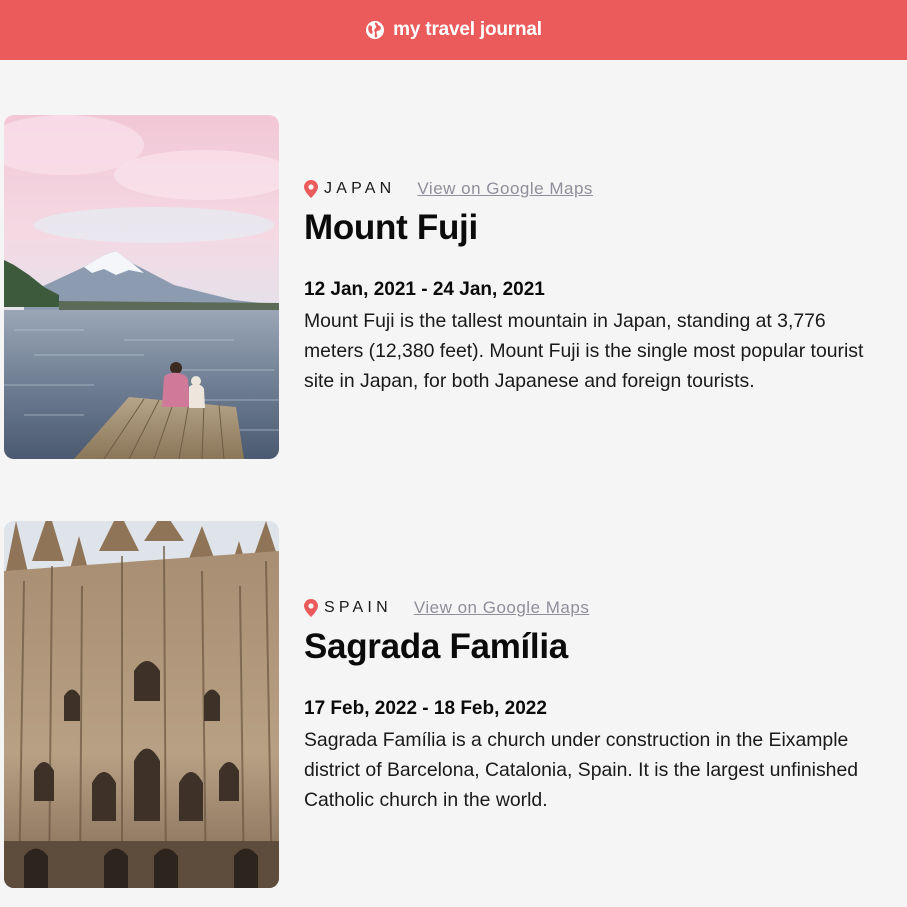 This screenshot has height=907, width=907. What do you see at coordinates (599, 189) in the screenshot?
I see `location-row: JAPAN View on Google Maps` at bounding box center [599, 189].